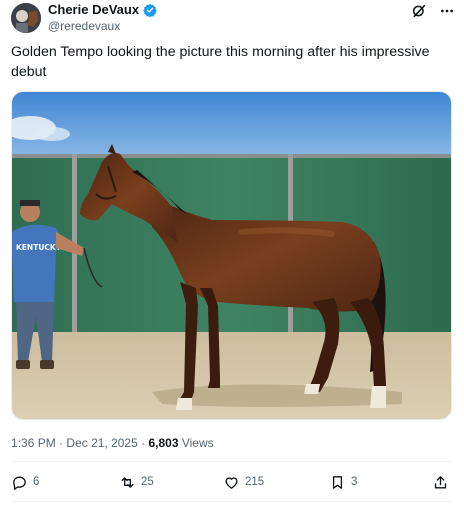  I want to click on repost-button: 25, so click(136, 482).